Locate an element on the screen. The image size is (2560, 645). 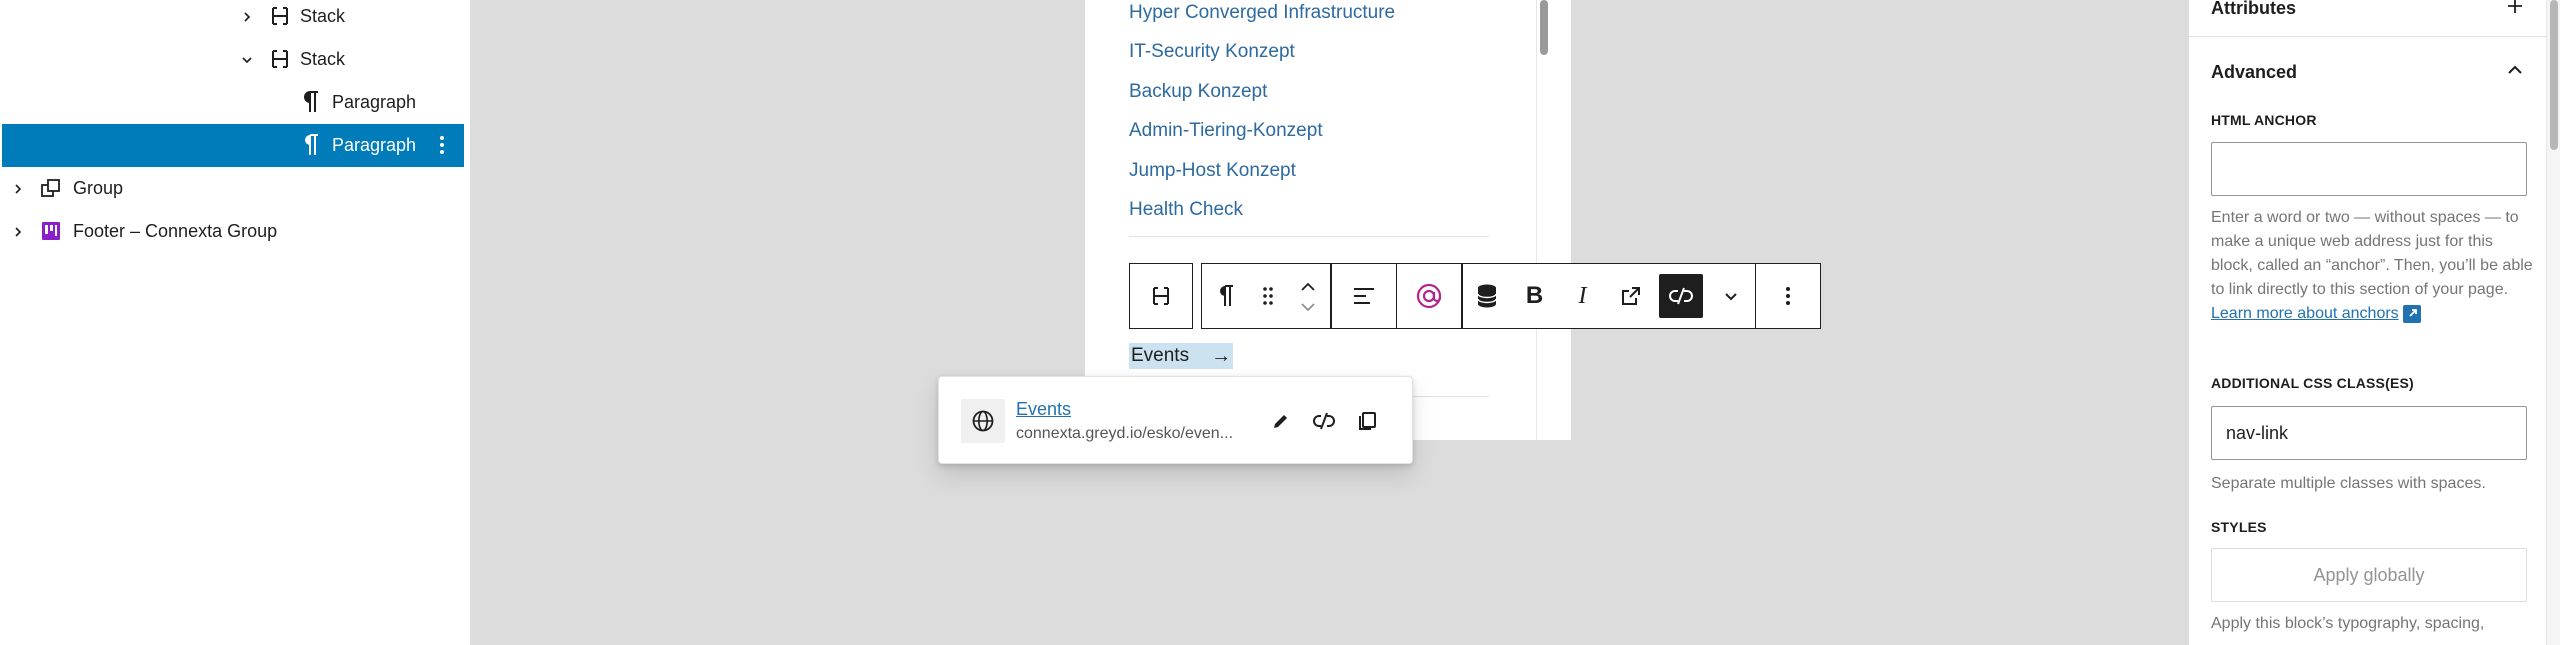
nav-link: Jump-Host Konzept is located at coordinates (1212, 171).